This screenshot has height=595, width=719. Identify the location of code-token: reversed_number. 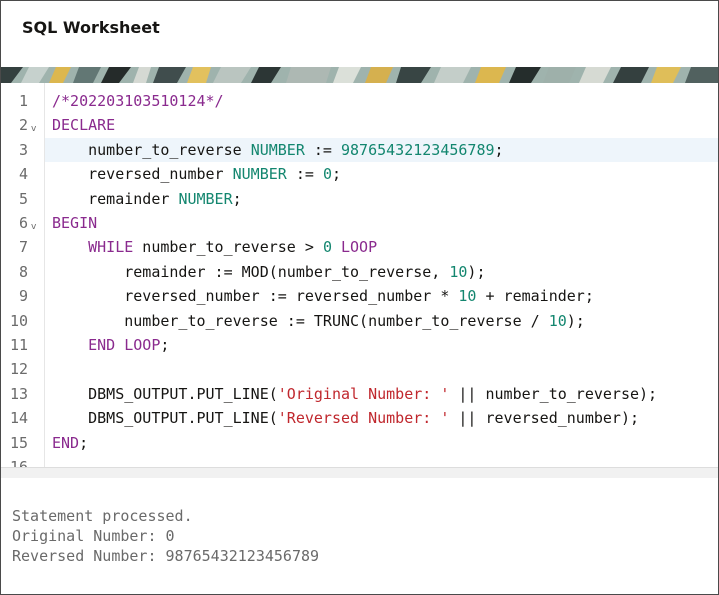
(142, 174).